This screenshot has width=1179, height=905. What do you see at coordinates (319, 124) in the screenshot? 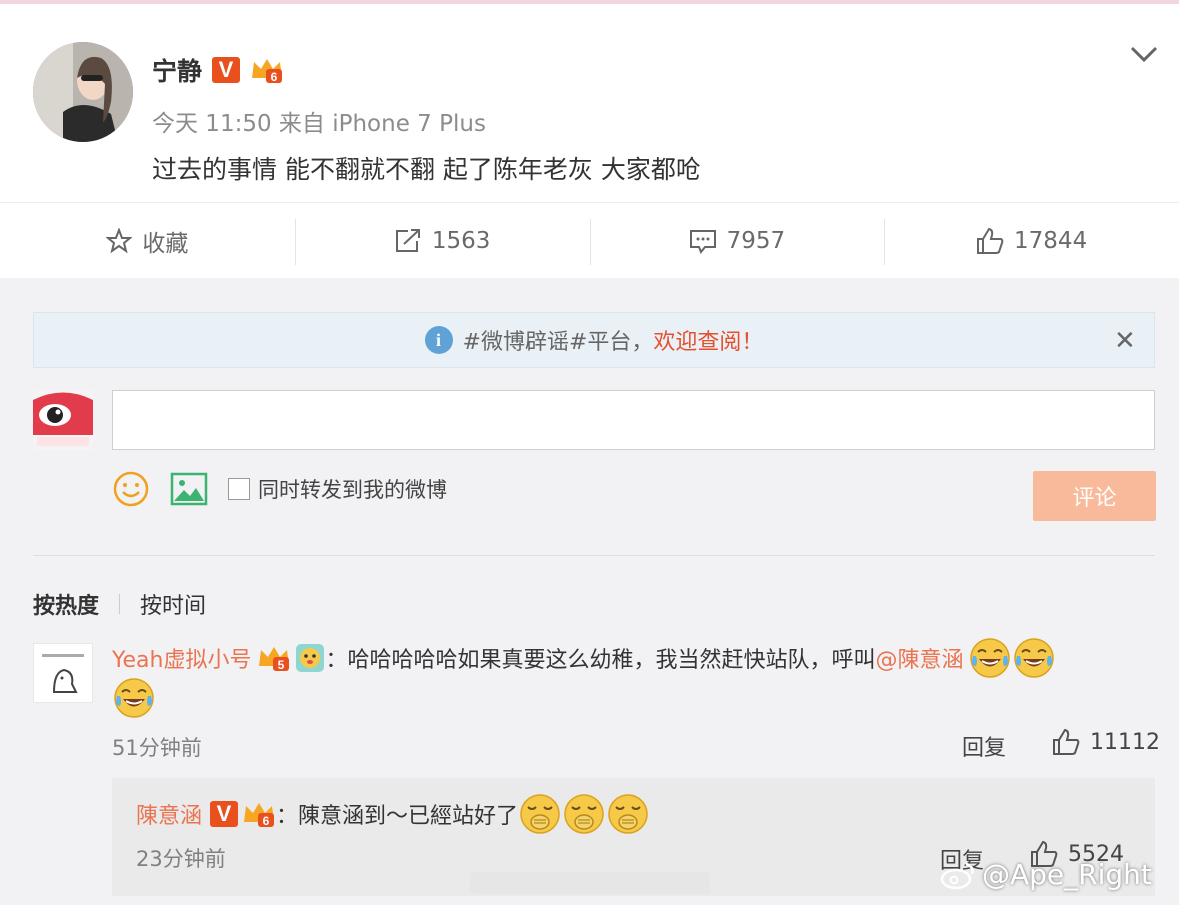
I see `post-meta: 今天 11:50 来自 iPhone 7 Plus` at bounding box center [319, 124].